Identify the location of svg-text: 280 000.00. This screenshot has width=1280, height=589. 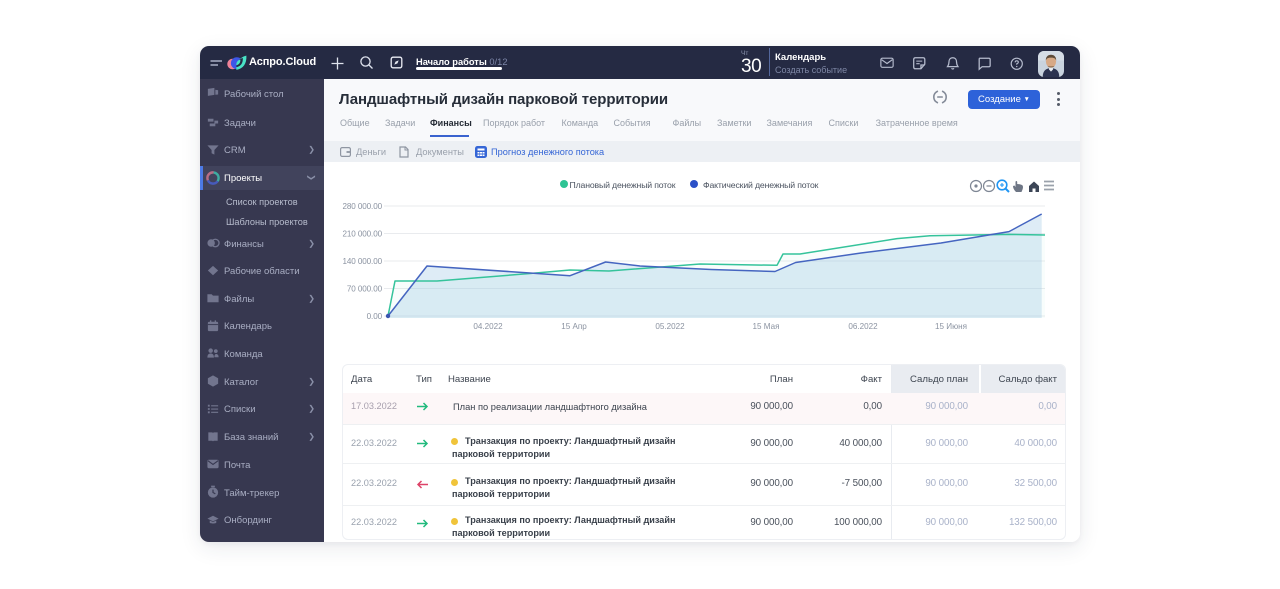
(362, 206).